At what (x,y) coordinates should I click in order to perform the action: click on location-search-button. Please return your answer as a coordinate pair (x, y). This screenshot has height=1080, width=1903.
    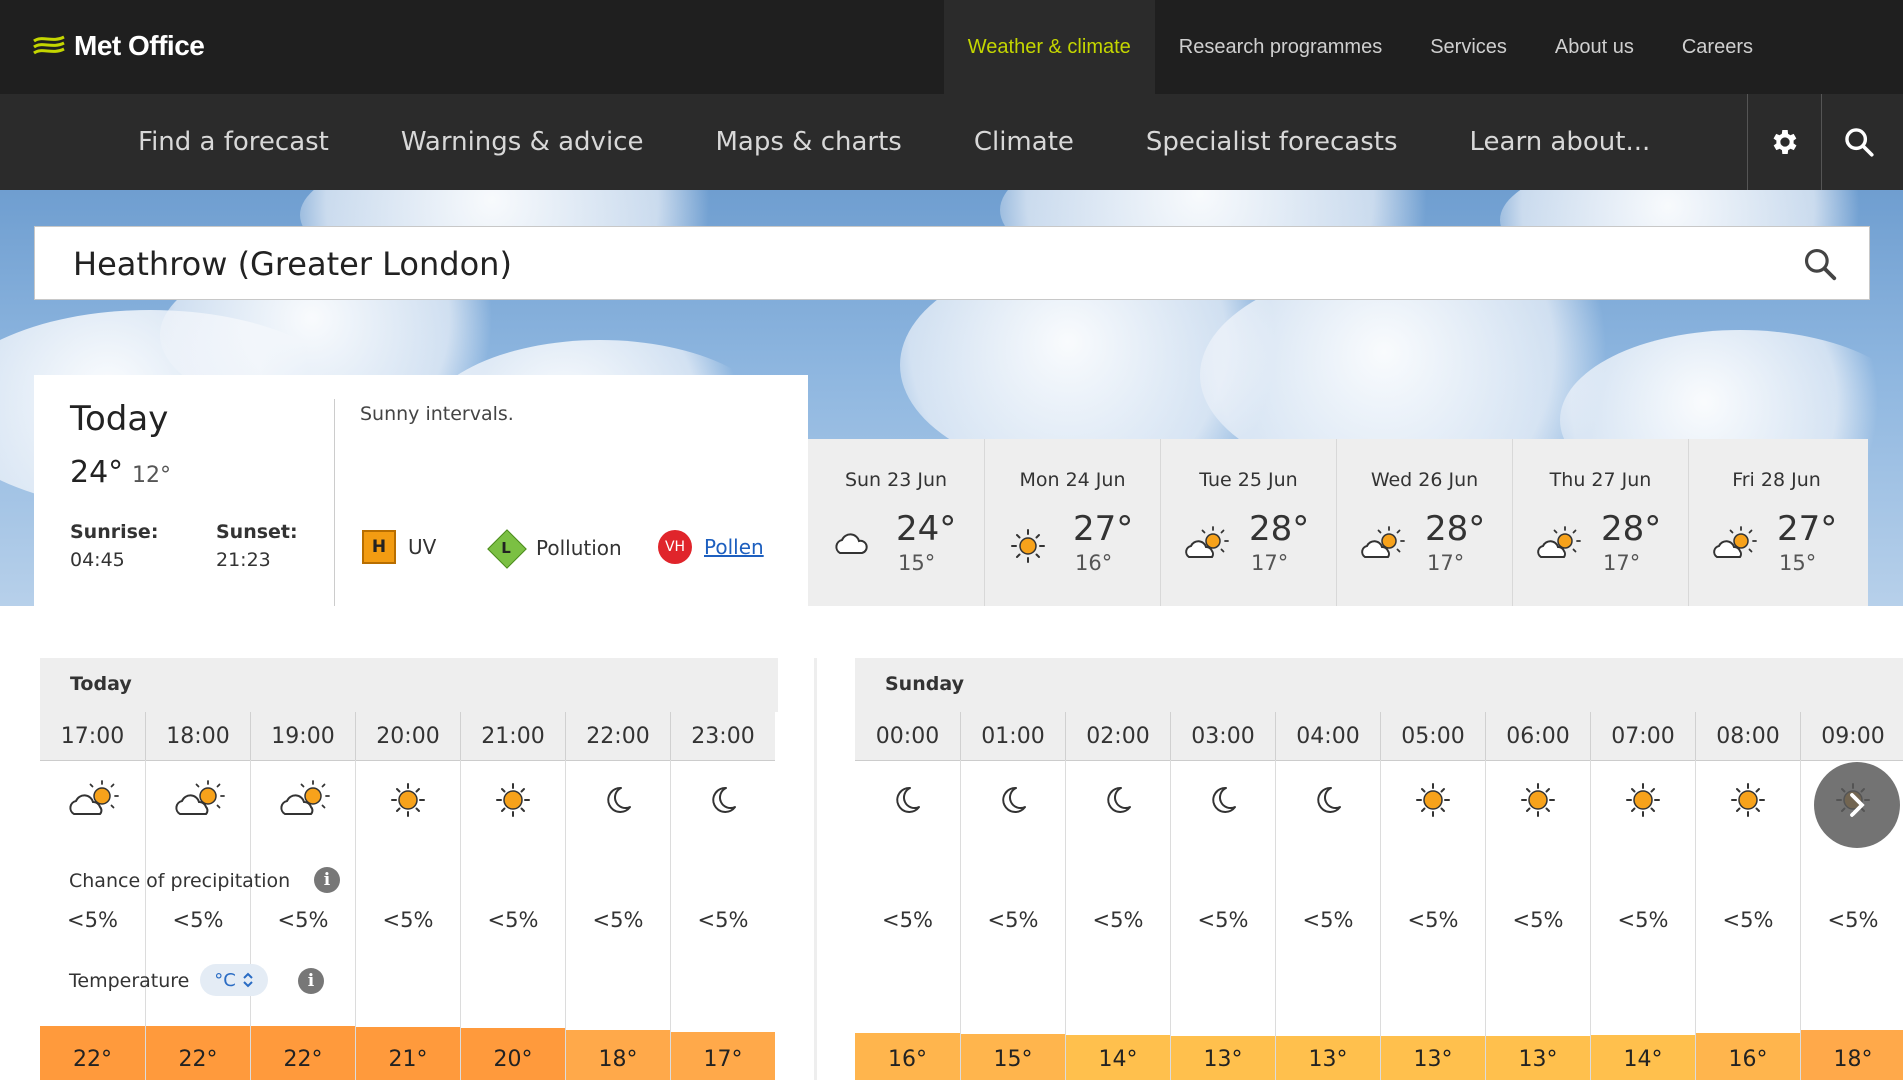
    Looking at the image, I should click on (1820, 266).